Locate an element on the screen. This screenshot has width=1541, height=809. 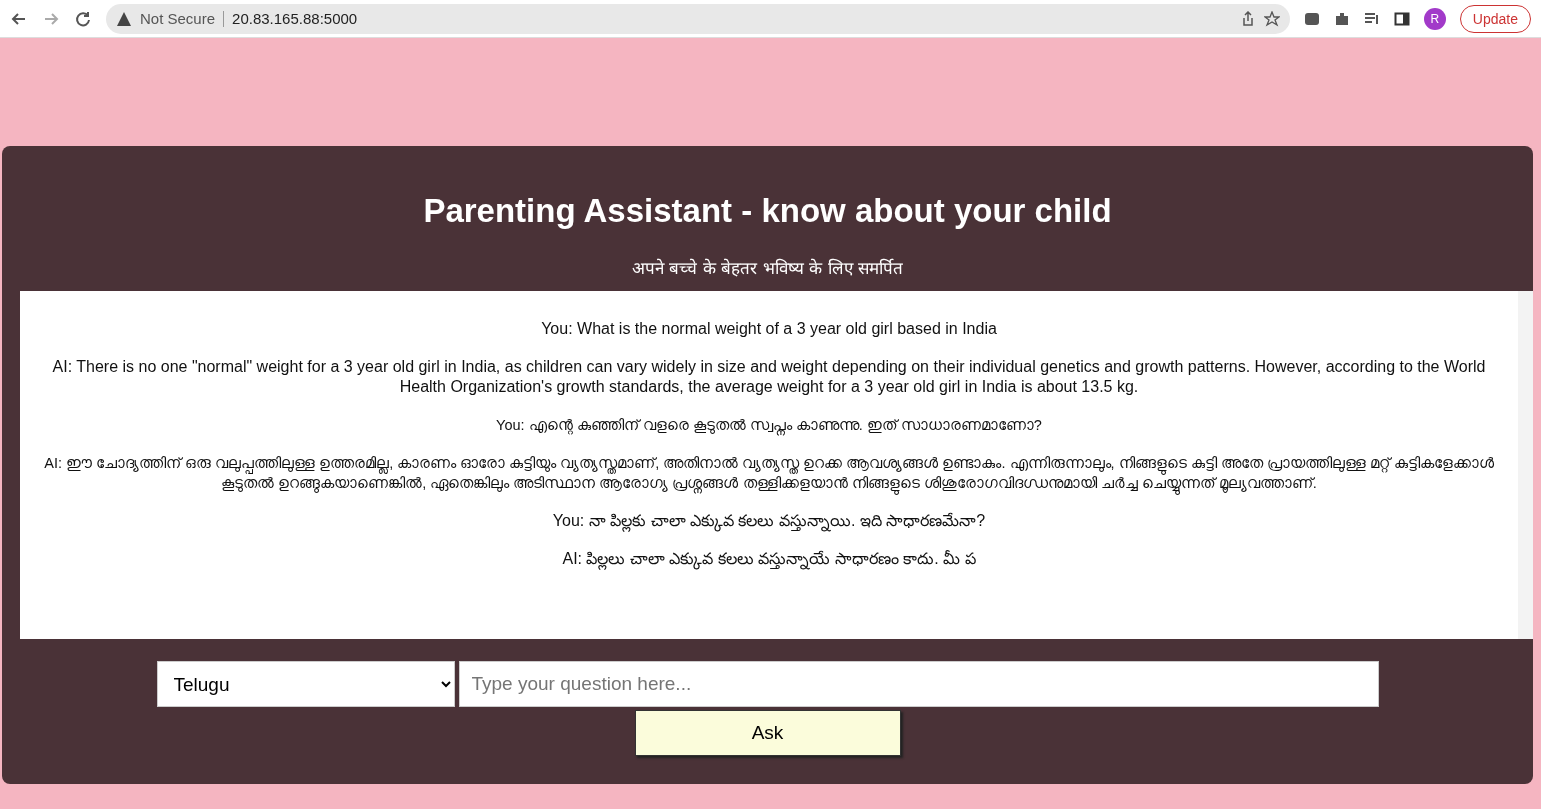
language-select: Telugu is located at coordinates (305, 684).